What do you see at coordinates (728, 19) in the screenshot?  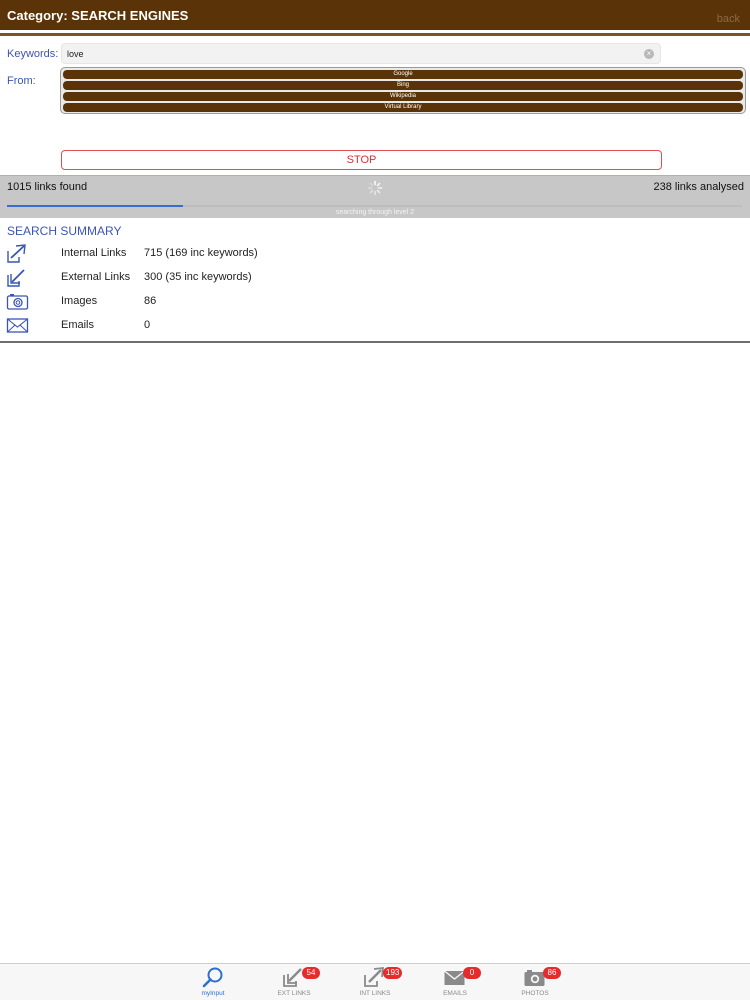 I see `back-button: back` at bounding box center [728, 19].